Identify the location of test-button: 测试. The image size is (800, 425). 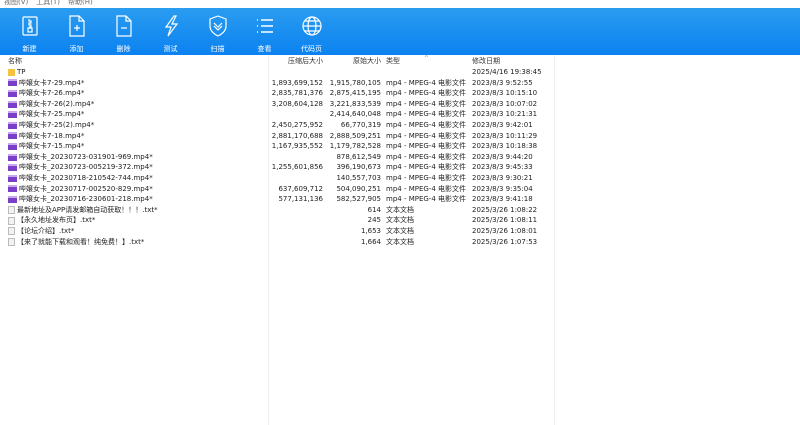
(170, 31).